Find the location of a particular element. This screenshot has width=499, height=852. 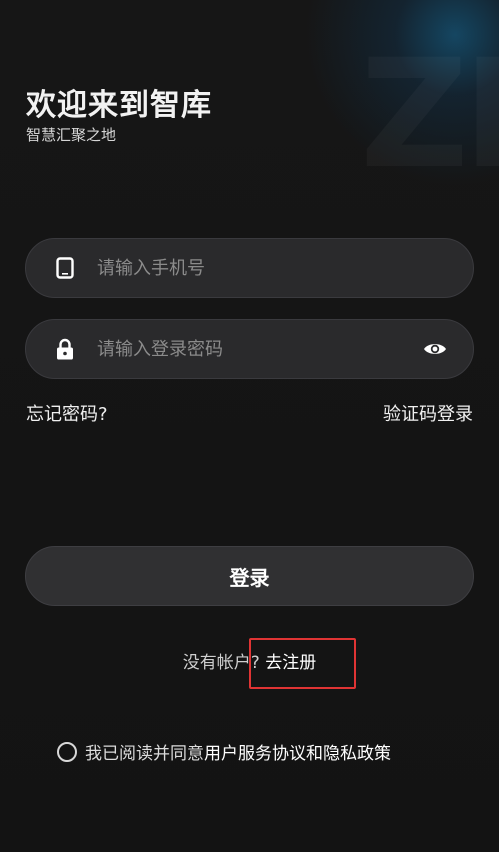

register-question: 没有帐户? is located at coordinates (221, 663).